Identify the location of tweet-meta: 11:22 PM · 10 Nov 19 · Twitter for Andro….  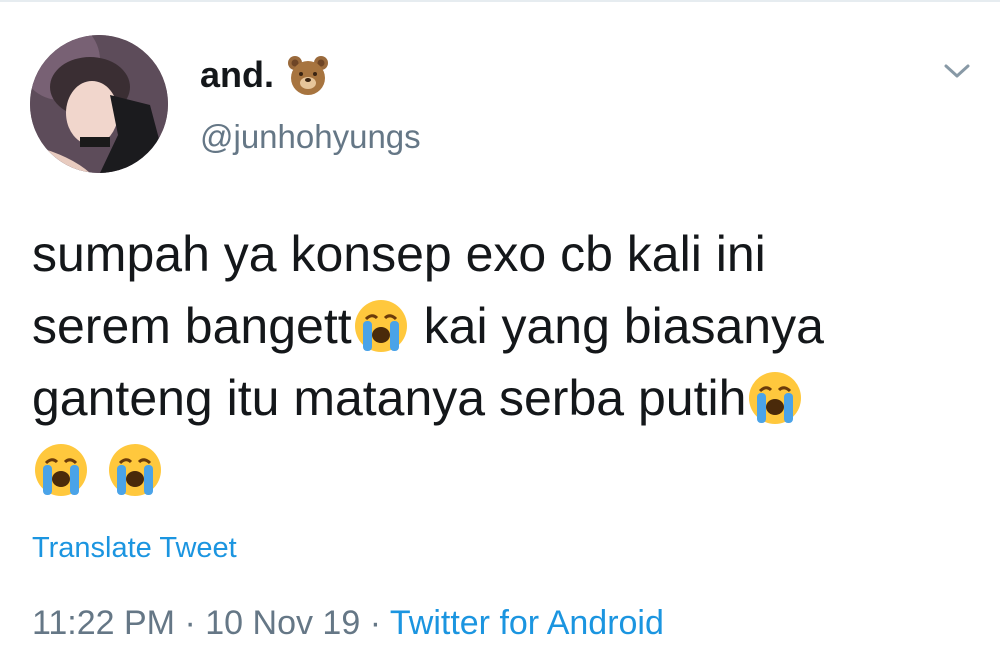
(348, 623).